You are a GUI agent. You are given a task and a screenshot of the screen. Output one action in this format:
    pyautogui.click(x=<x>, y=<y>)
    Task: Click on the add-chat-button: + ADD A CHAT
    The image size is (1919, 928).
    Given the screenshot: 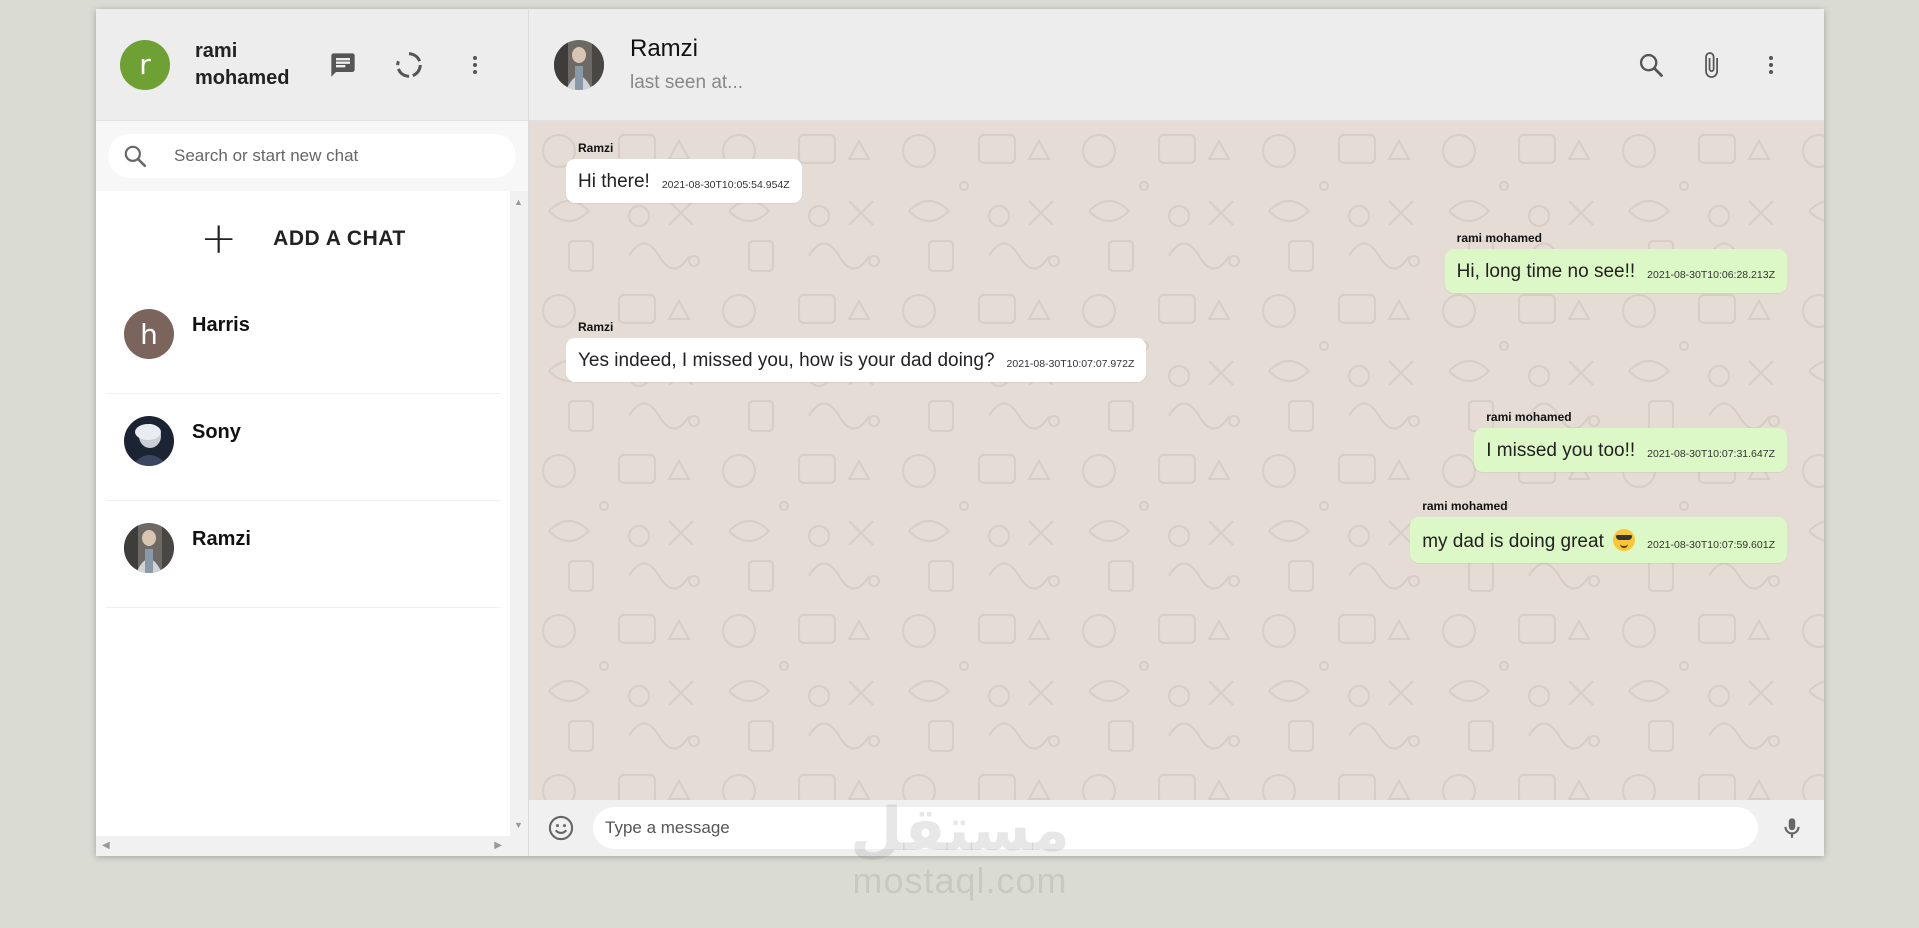 What is the action you would take?
    pyautogui.click(x=303, y=239)
    